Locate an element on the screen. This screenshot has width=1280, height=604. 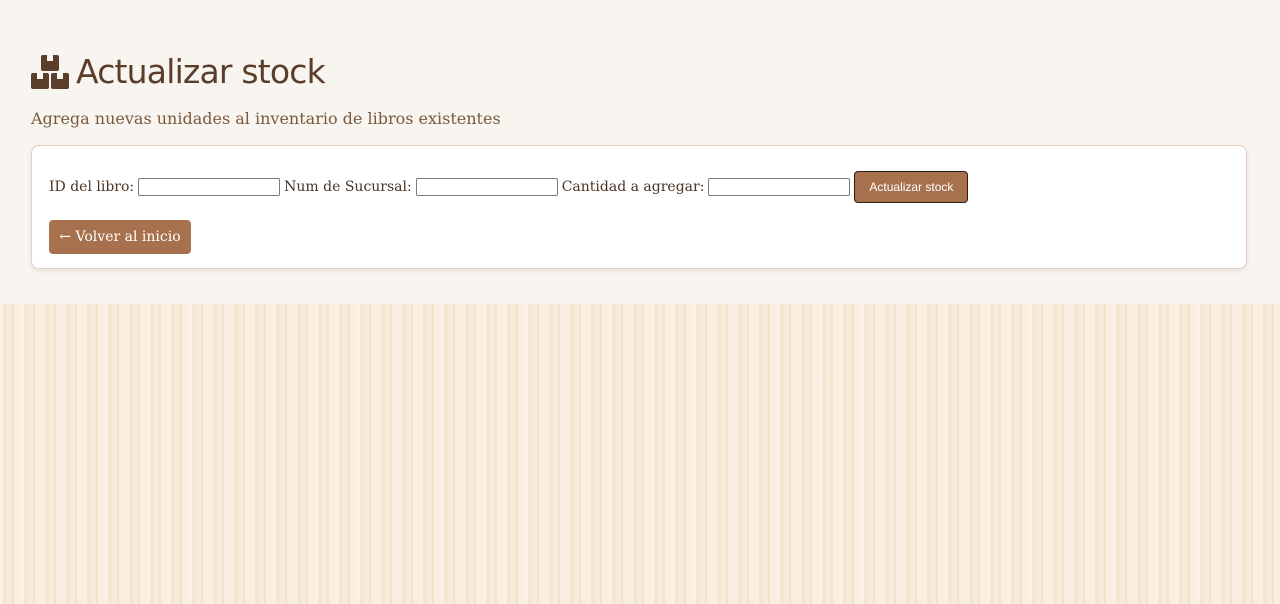
branch-number-label: Num de Sucursal: is located at coordinates (348, 187).